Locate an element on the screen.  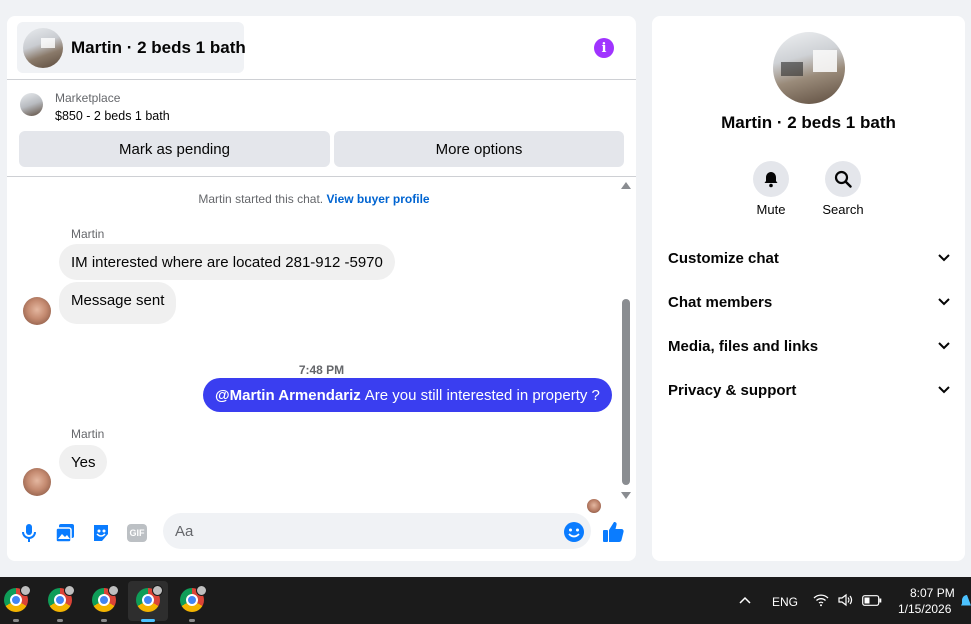
listing-photo is located at coordinates (809, 68).